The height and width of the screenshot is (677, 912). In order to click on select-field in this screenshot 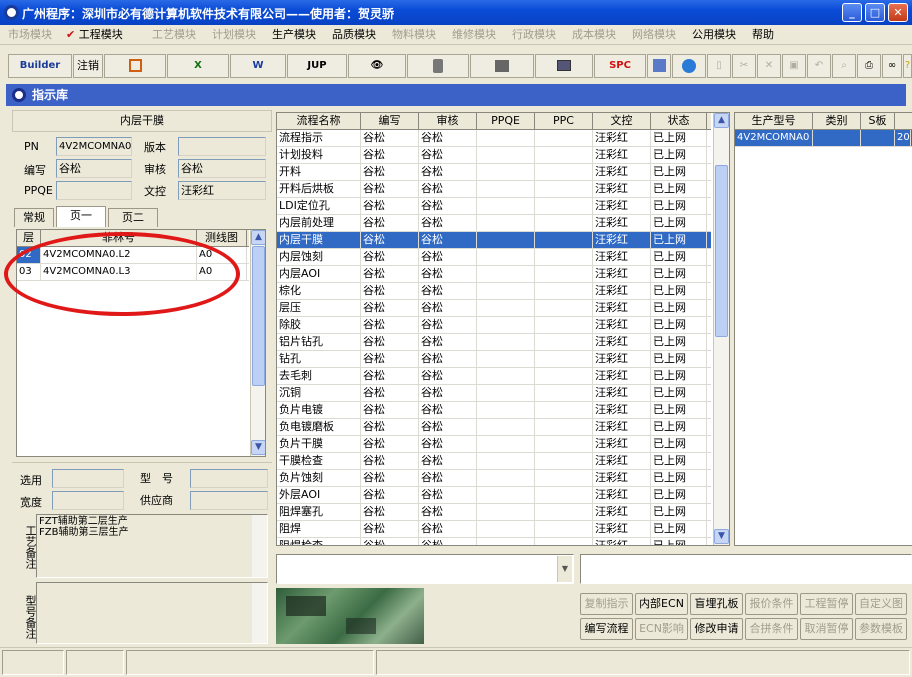, I will do `click(88, 478)`.